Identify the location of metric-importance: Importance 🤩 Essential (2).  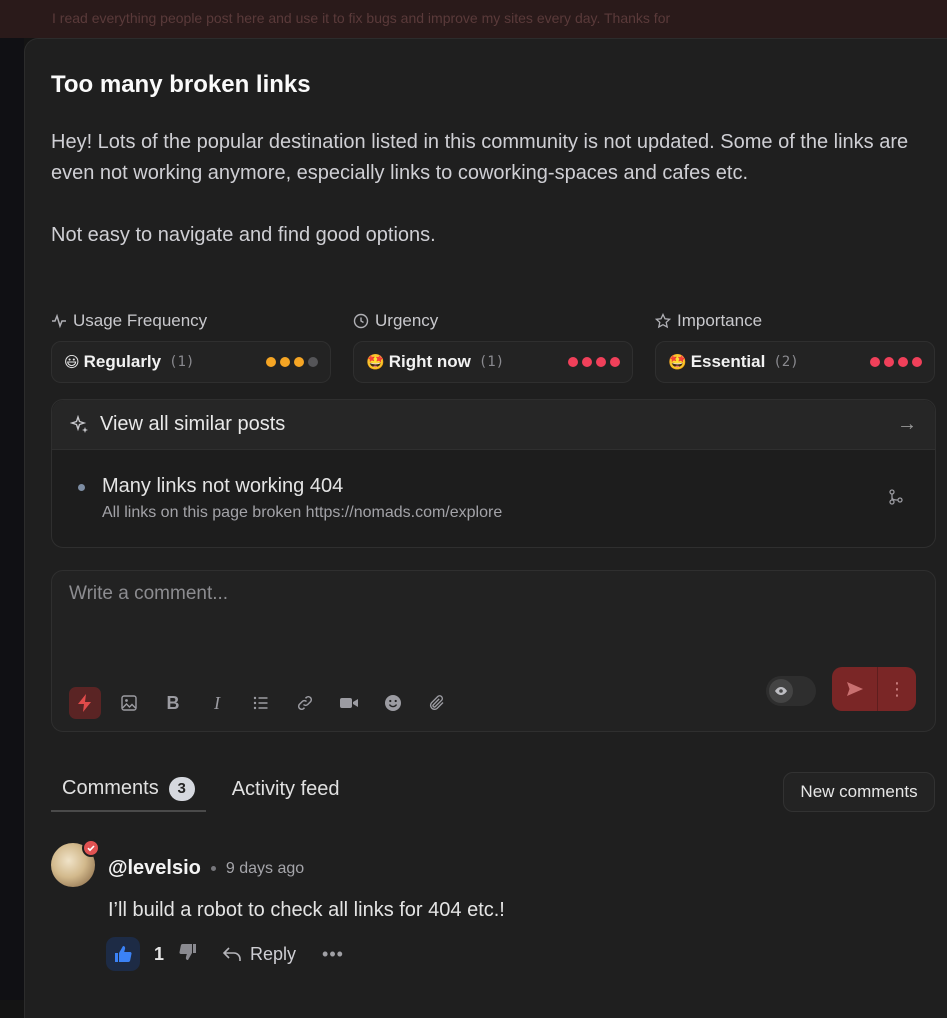
(795, 346).